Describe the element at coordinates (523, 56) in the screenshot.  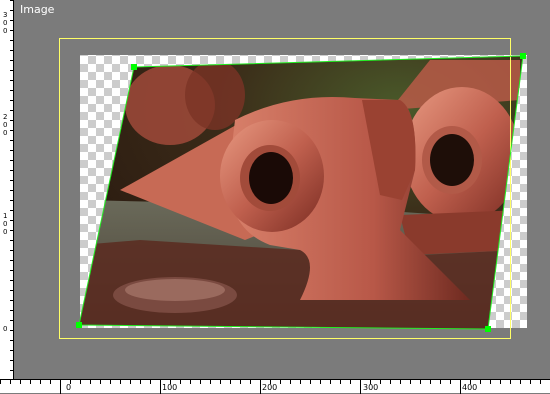
I see `transform-handle-top-right` at that location.